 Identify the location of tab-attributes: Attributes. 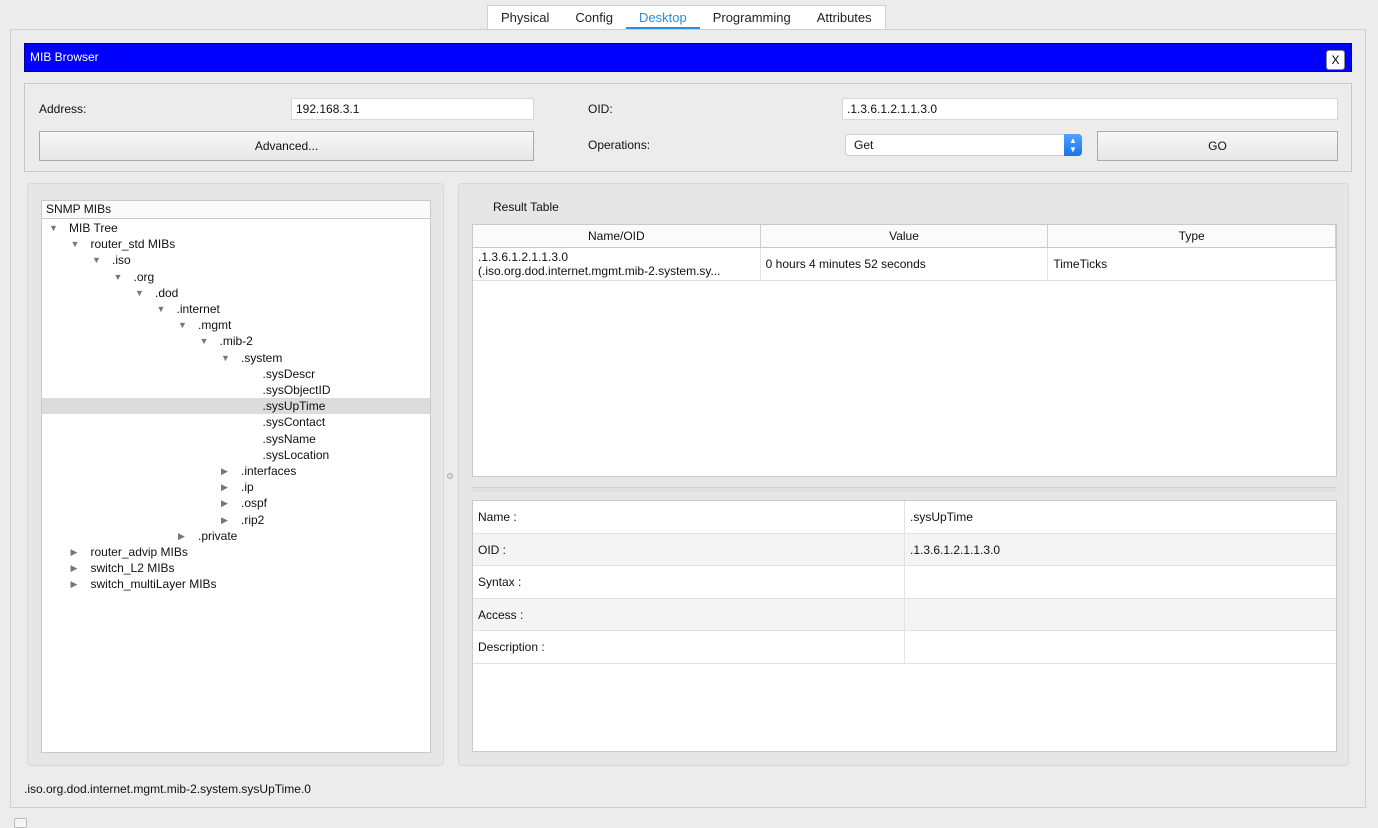
(844, 17).